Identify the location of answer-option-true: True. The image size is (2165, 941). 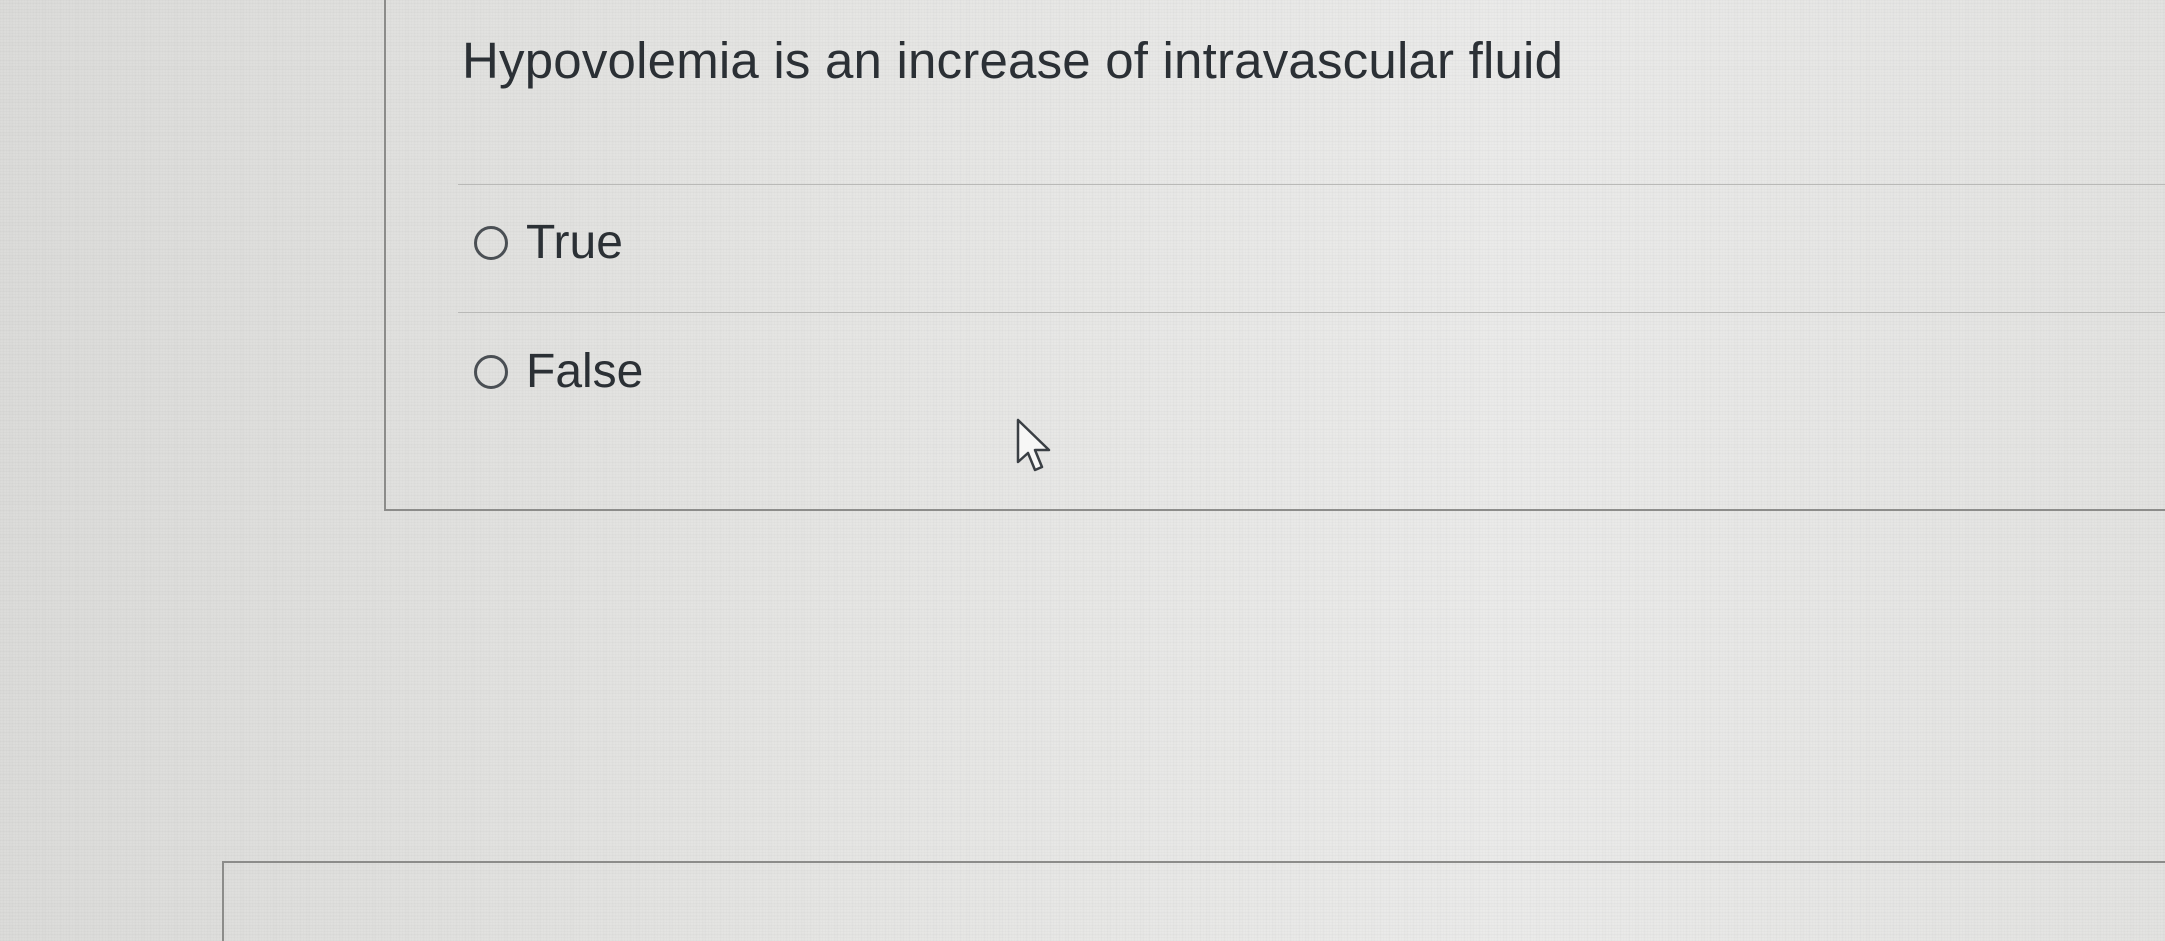
(548, 243).